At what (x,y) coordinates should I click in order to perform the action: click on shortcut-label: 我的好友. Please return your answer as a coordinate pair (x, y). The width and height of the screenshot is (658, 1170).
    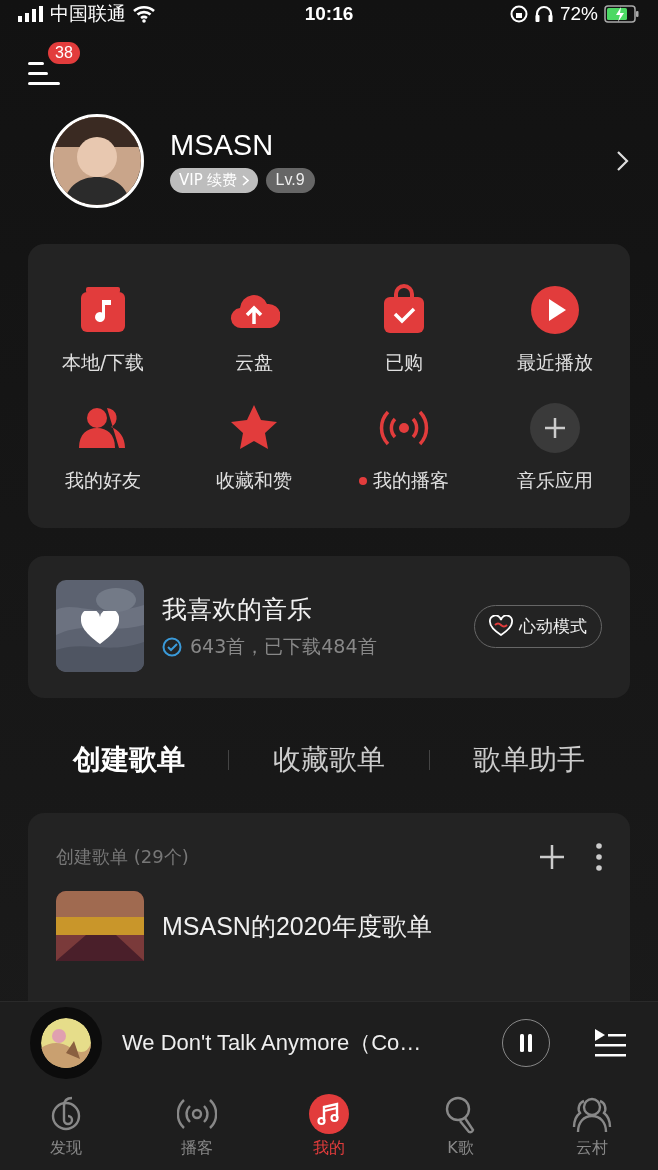
    Looking at the image, I should click on (103, 481).